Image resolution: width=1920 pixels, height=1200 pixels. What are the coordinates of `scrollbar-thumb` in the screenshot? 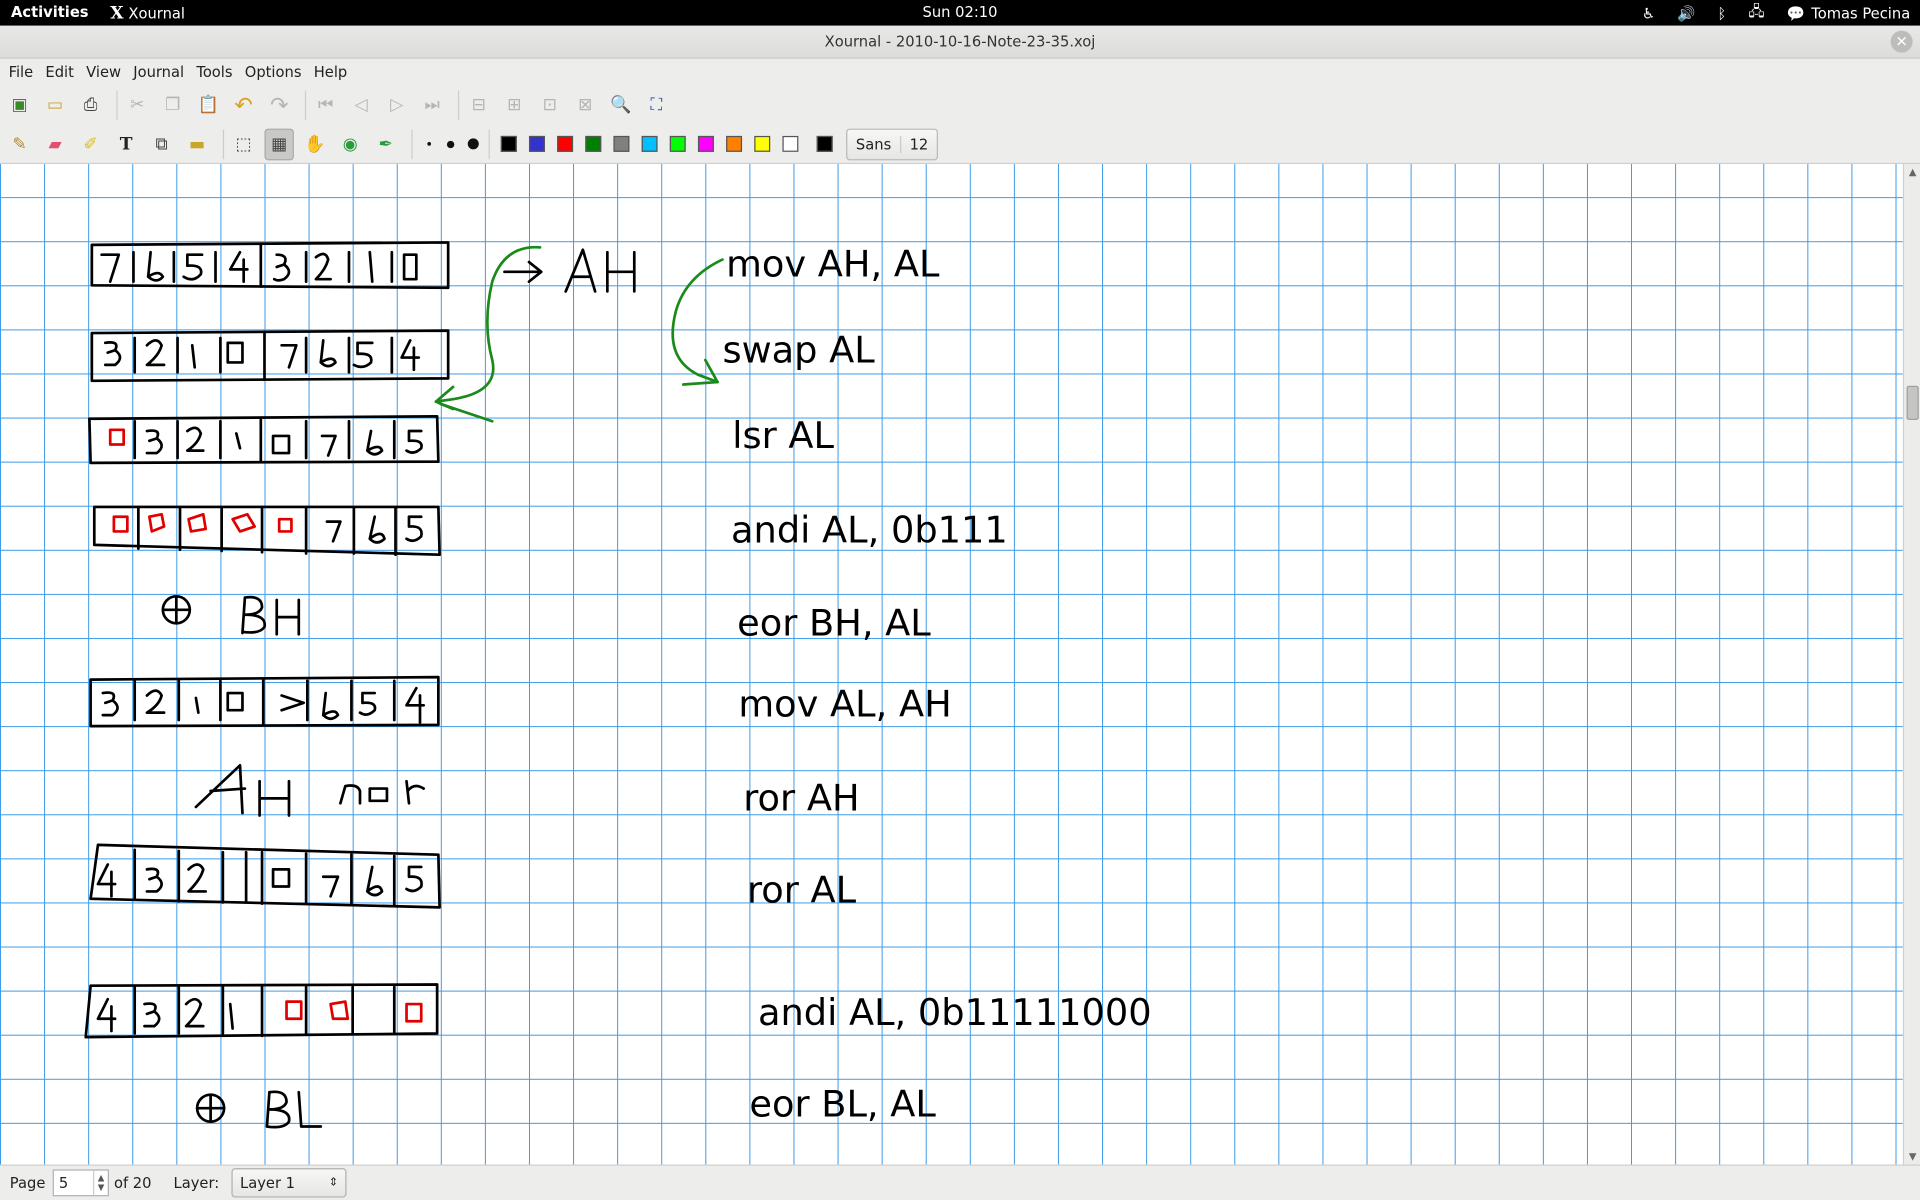 It's located at (1912, 403).